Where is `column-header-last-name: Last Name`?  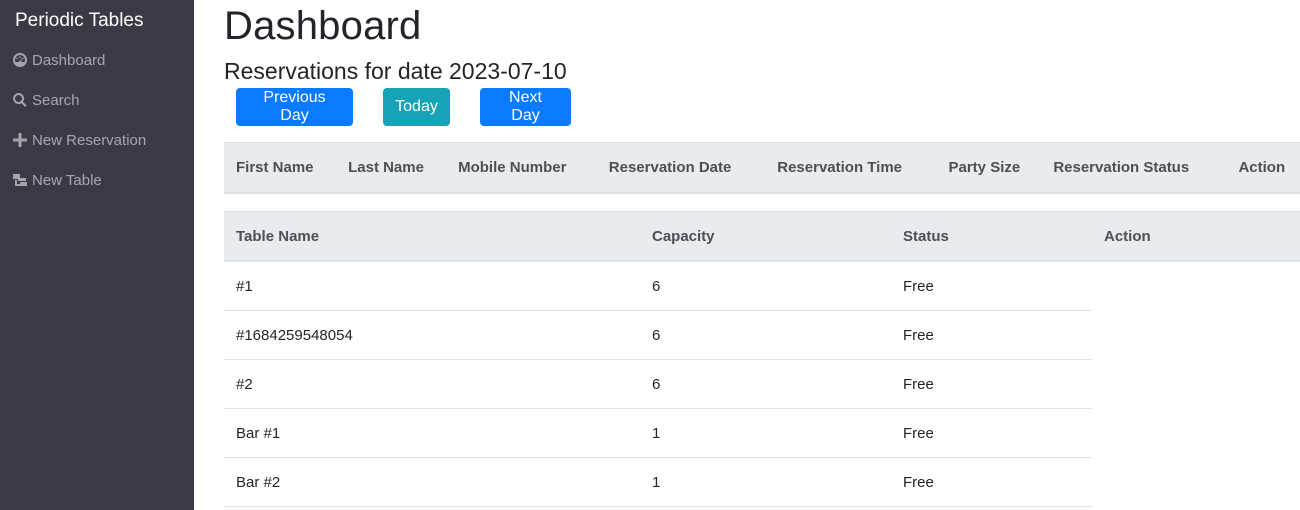
column-header-last-name: Last Name is located at coordinates (391, 168).